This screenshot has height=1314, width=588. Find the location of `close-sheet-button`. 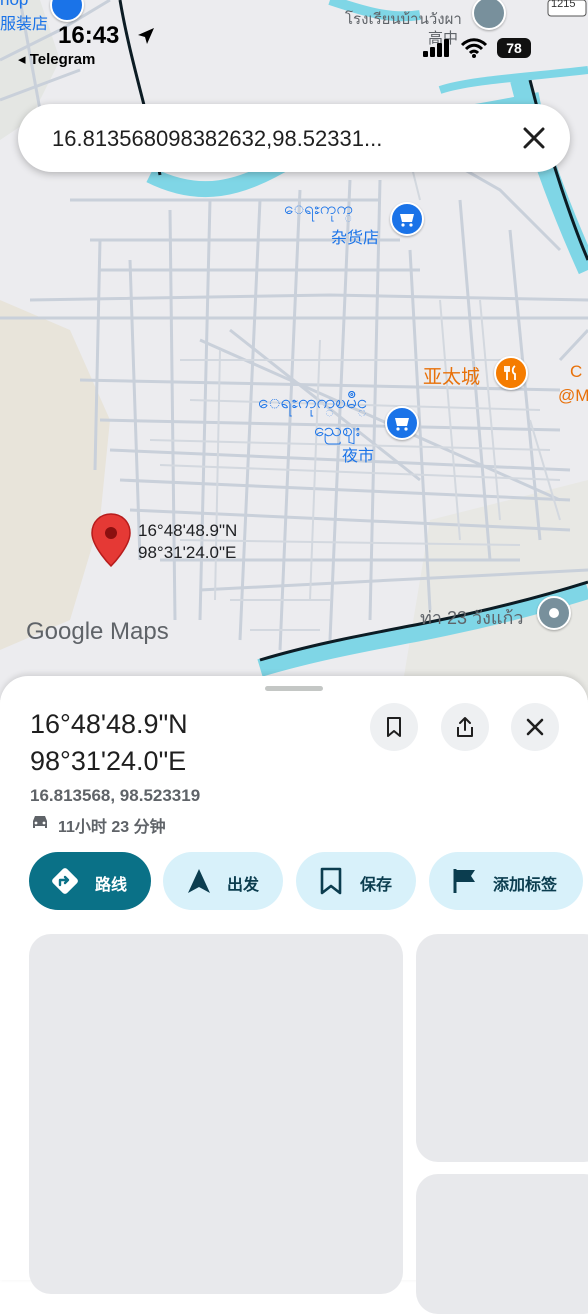

close-sheet-button is located at coordinates (535, 727).